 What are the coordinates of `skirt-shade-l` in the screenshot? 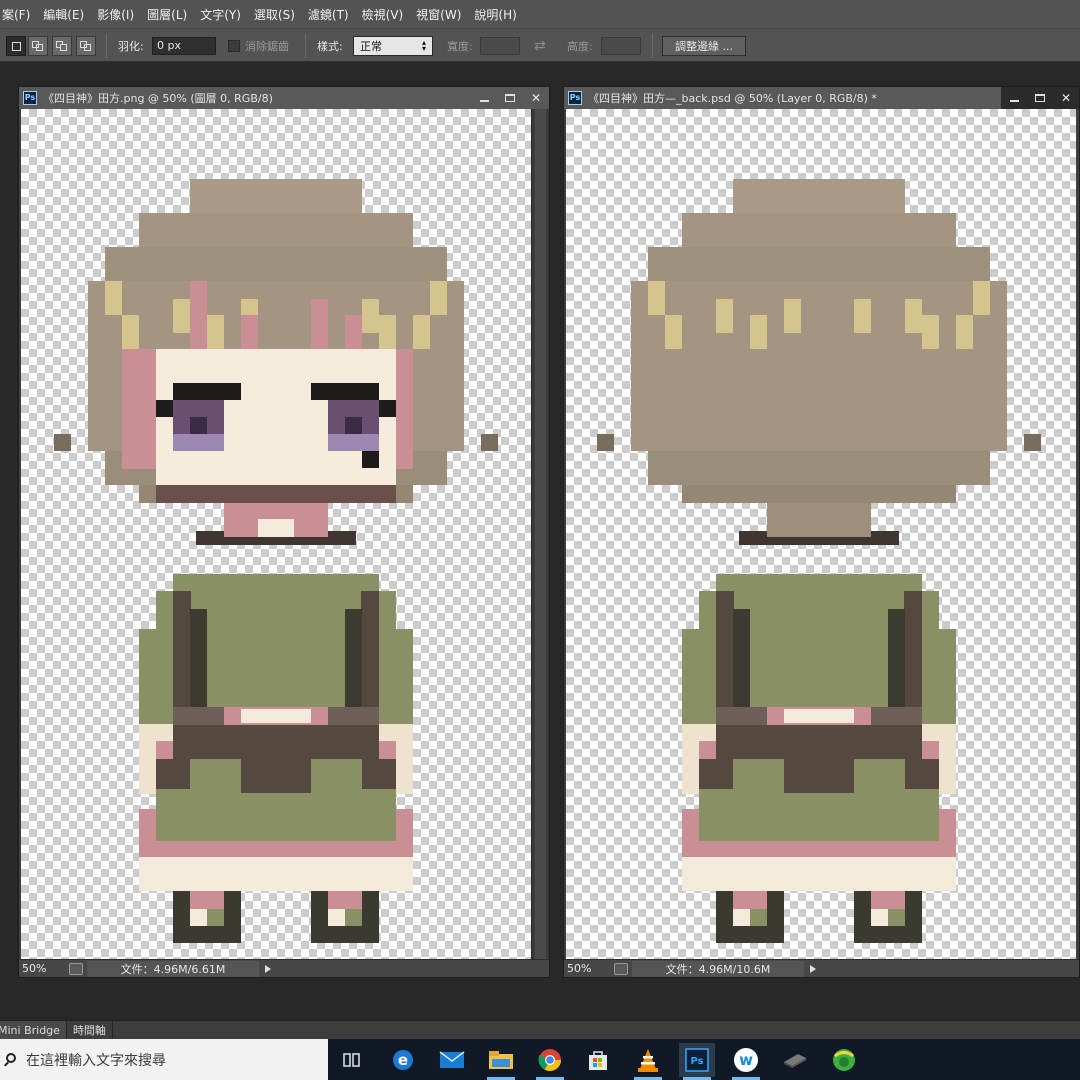 It's located at (173, 774).